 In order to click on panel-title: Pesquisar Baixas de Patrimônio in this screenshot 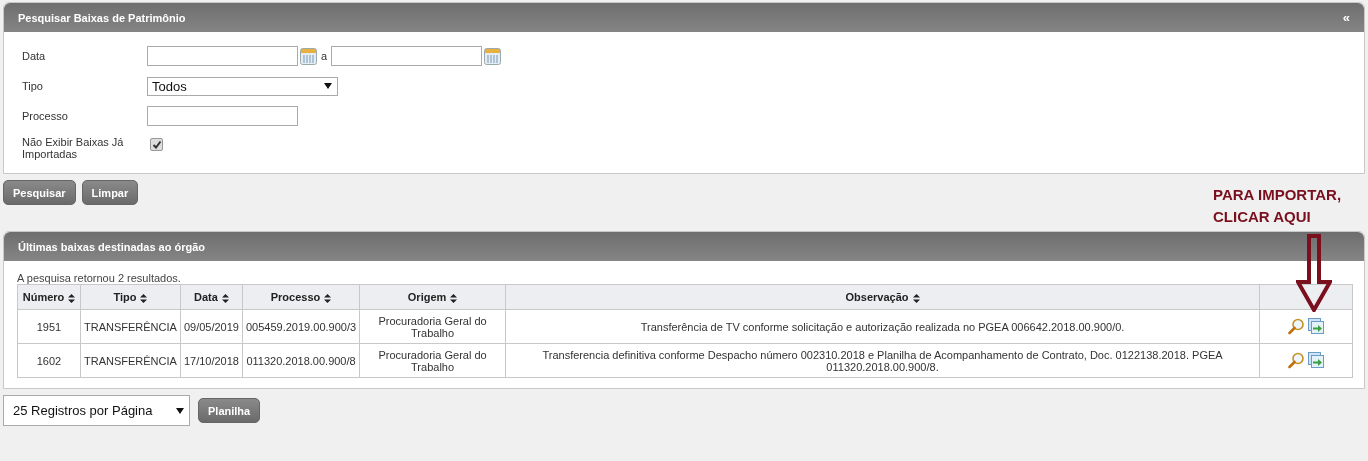, I will do `click(102, 17)`.